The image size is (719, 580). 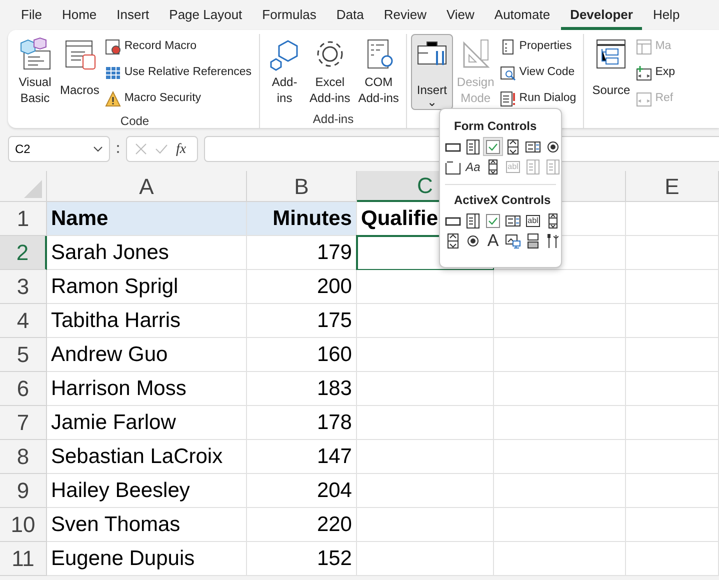 What do you see at coordinates (399, 219) in the screenshot?
I see `cell-text: Qualifie` at bounding box center [399, 219].